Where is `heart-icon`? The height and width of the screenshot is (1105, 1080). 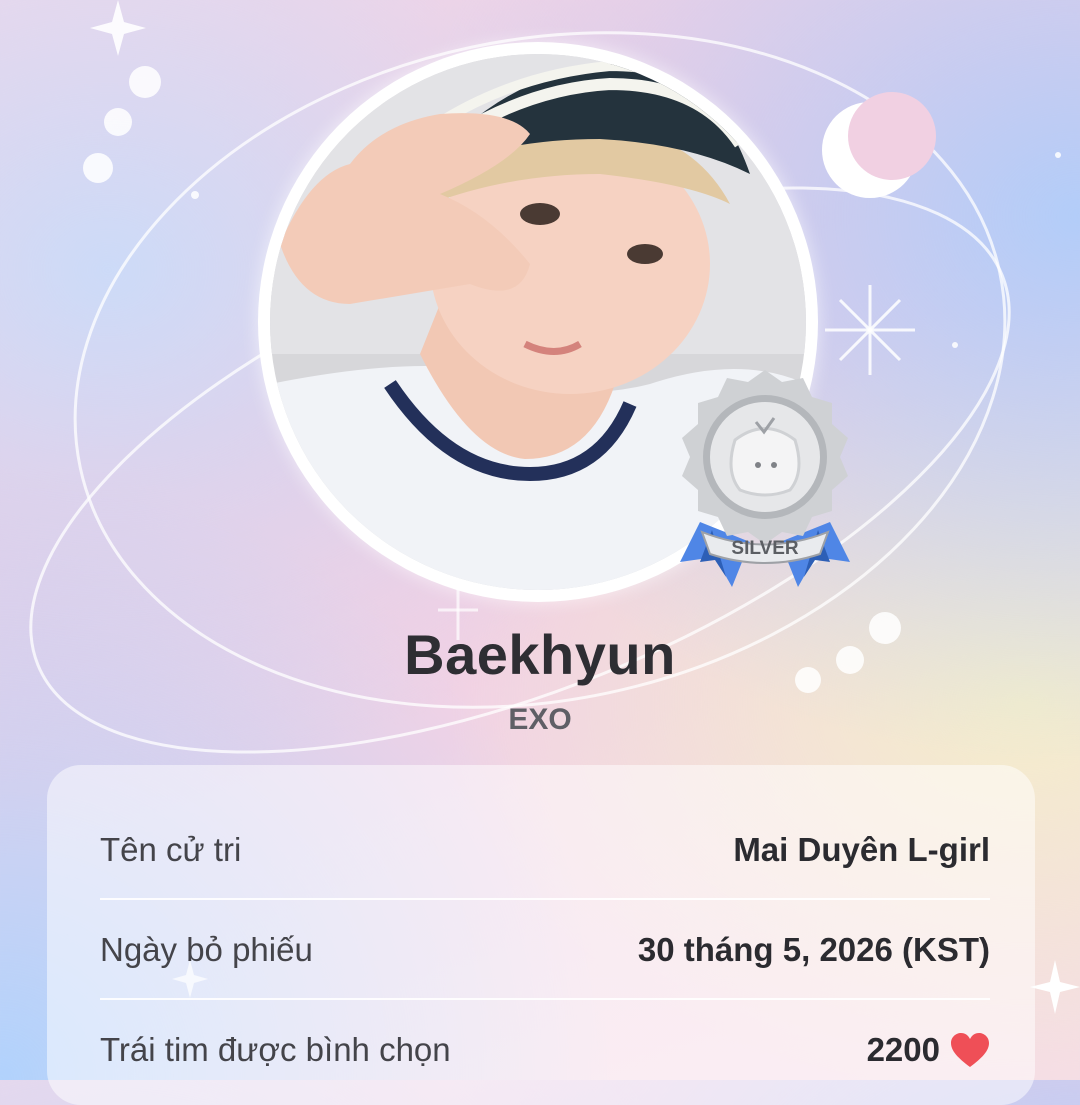
heart-icon is located at coordinates (970, 1050).